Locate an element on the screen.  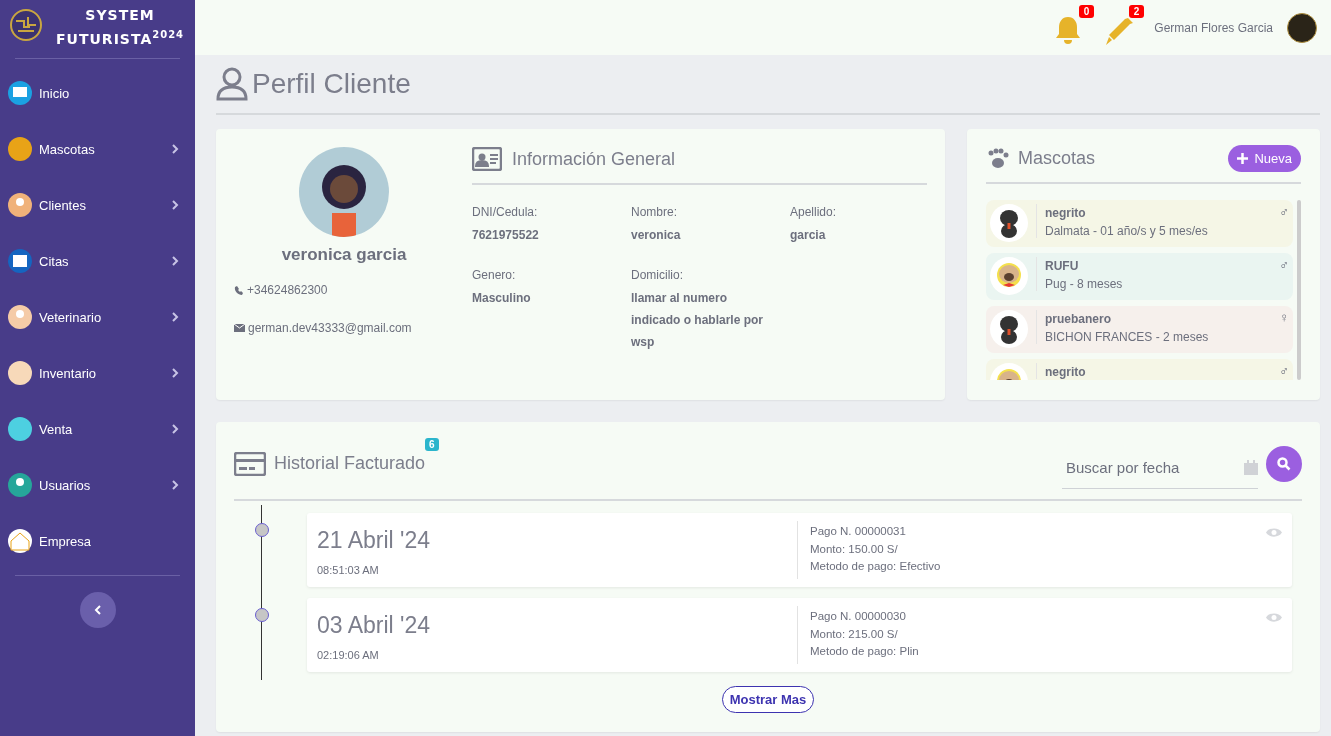
pet-detail: Dalmata - 01 año/s y 5 mes/es is located at coordinates (1127, 231).